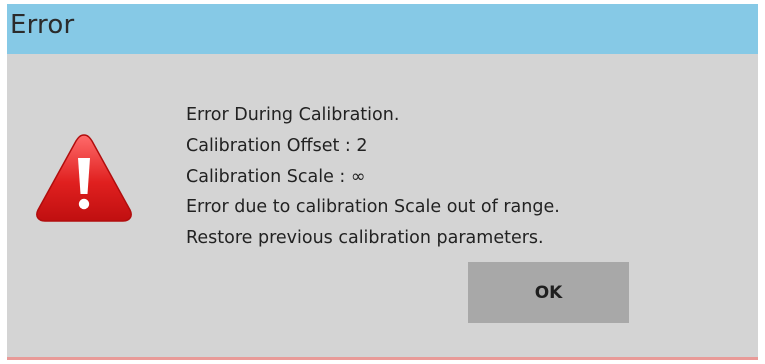 The height and width of the screenshot is (364, 765). Describe the element at coordinates (277, 145) in the screenshot. I see `message-line: Calibration Offset : 2` at that location.